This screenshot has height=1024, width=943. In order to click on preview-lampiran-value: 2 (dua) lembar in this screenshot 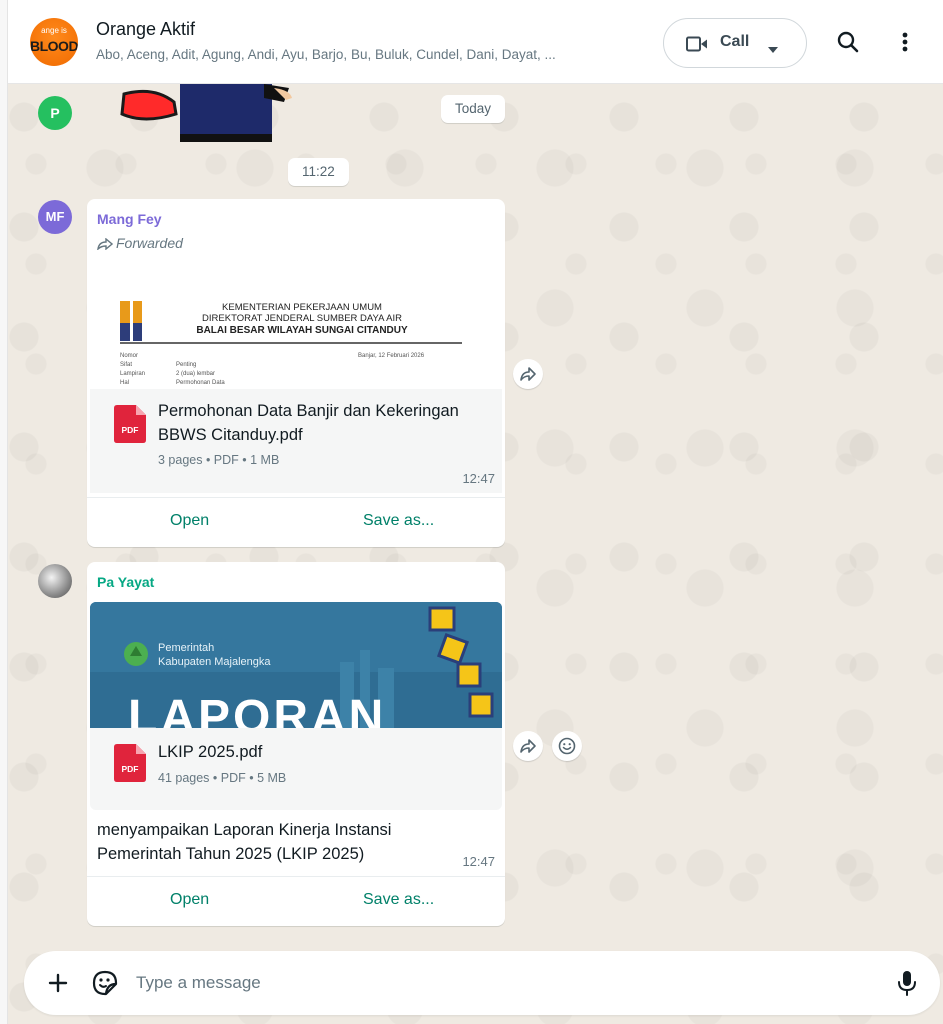, I will do `click(195, 374)`.